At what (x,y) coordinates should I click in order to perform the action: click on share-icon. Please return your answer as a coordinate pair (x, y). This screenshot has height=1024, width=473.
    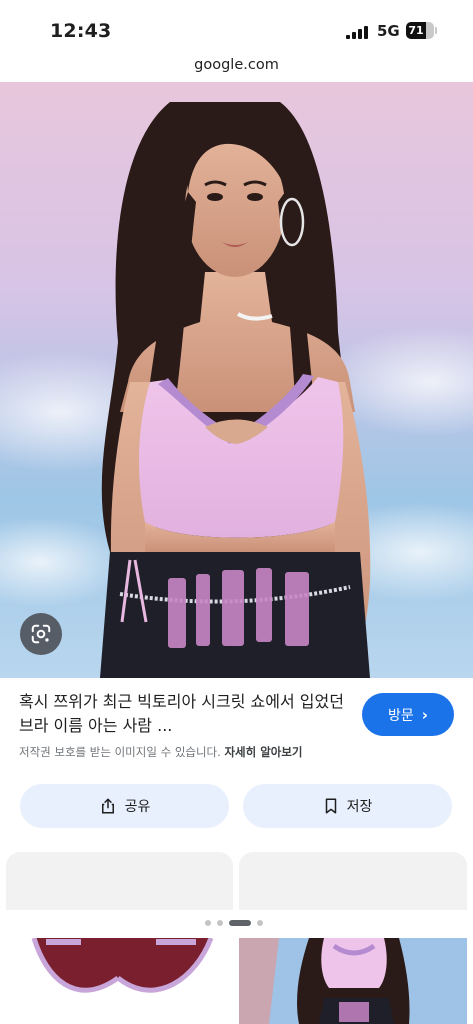
    Looking at the image, I should click on (107, 806).